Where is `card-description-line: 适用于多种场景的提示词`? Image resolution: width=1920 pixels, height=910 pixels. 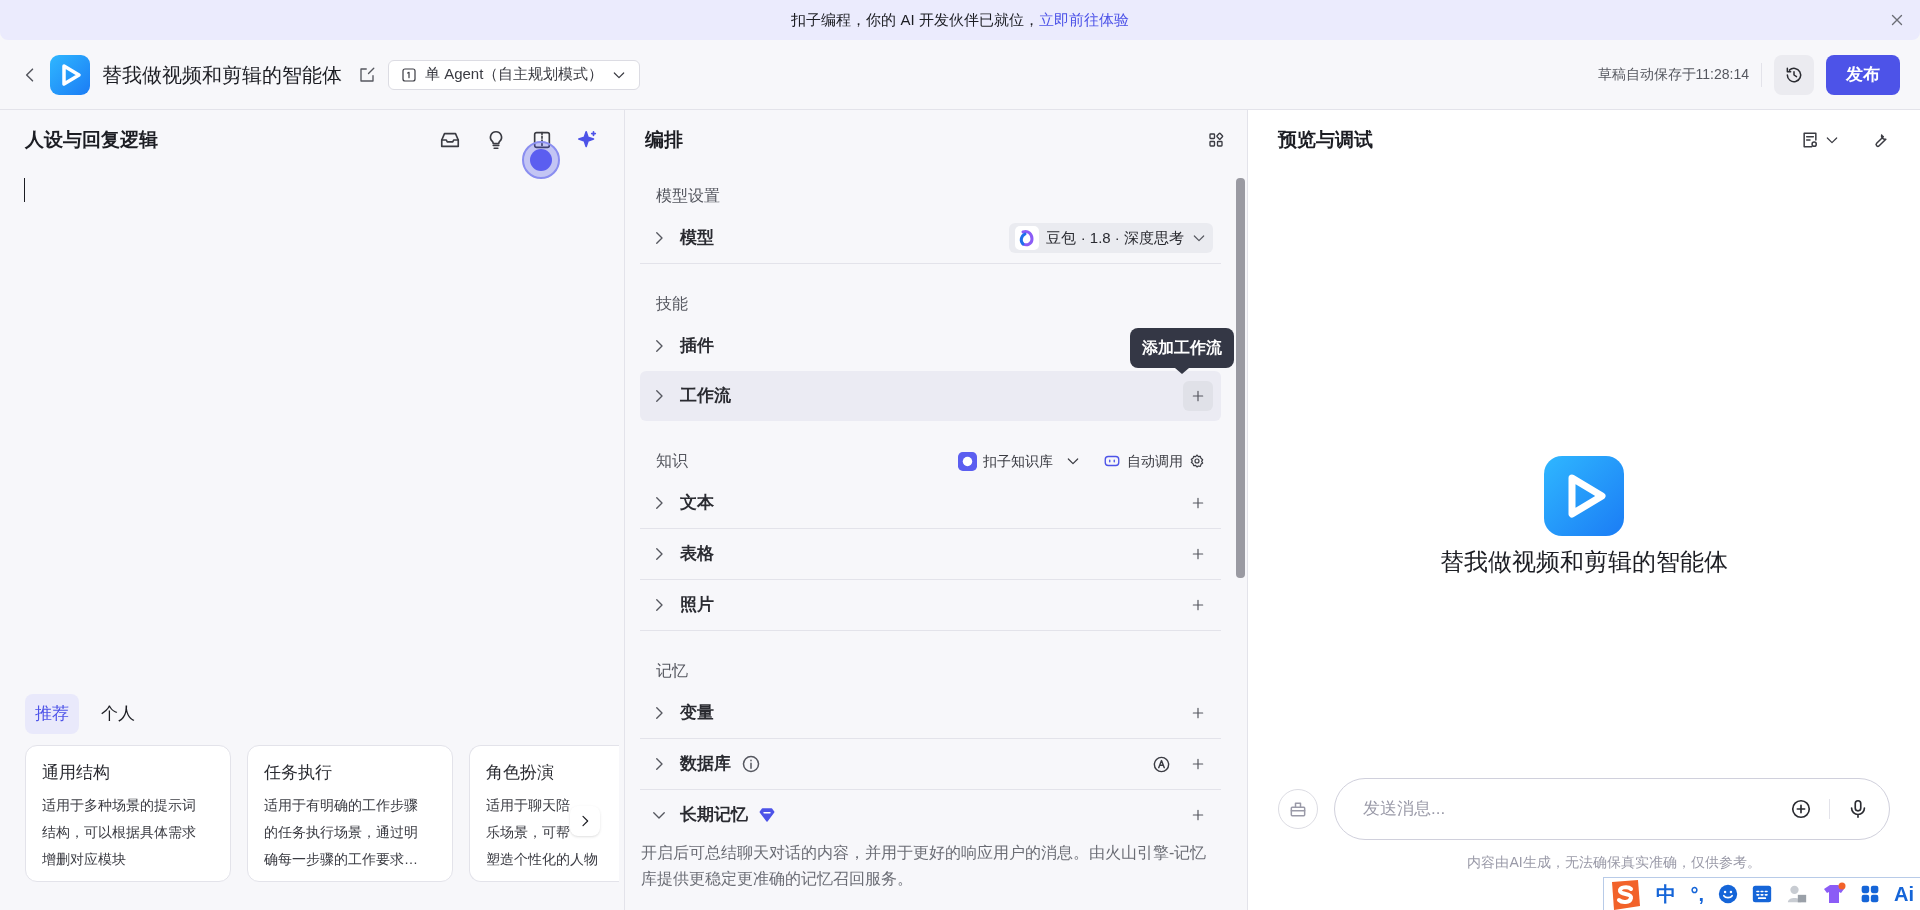
card-description-line: 适用于多种场景的提示词 is located at coordinates (119, 805).